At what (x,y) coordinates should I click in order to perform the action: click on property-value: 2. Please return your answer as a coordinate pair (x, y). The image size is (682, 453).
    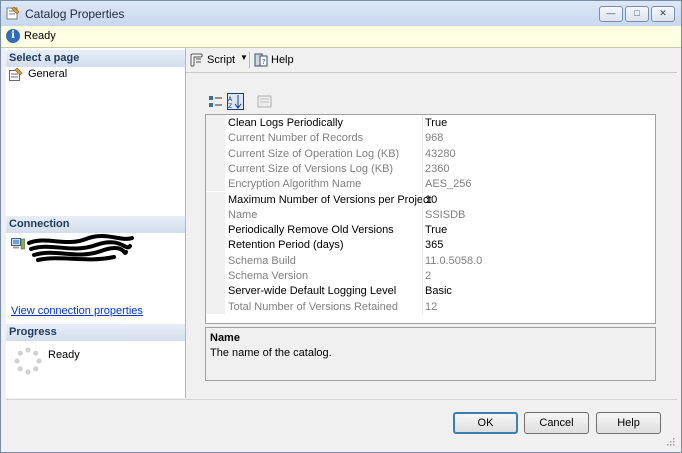
    Looking at the image, I should click on (428, 276).